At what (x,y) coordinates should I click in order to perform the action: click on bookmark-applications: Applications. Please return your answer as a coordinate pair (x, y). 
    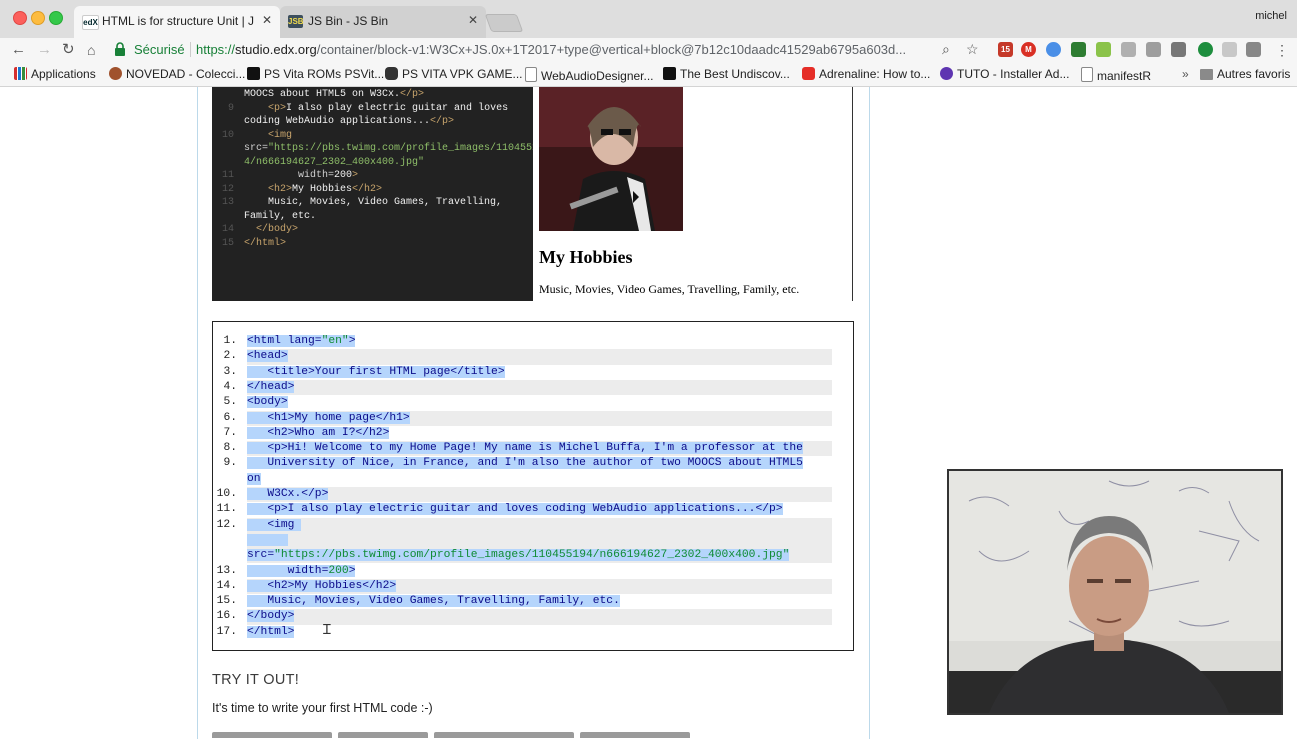
    Looking at the image, I should click on (55, 74).